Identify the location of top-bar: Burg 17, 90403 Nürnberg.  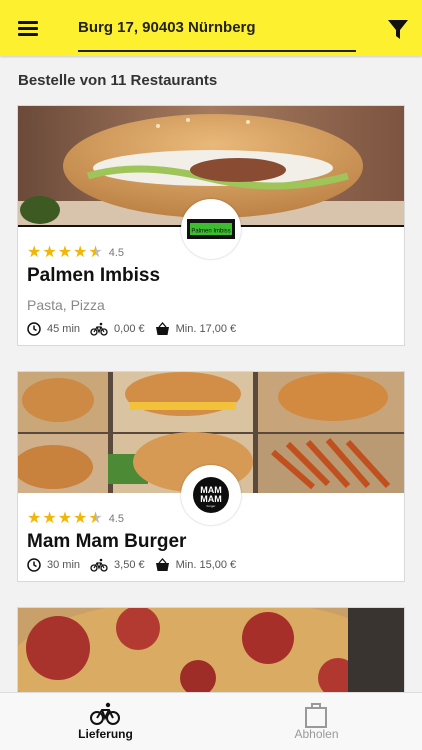
(211, 28).